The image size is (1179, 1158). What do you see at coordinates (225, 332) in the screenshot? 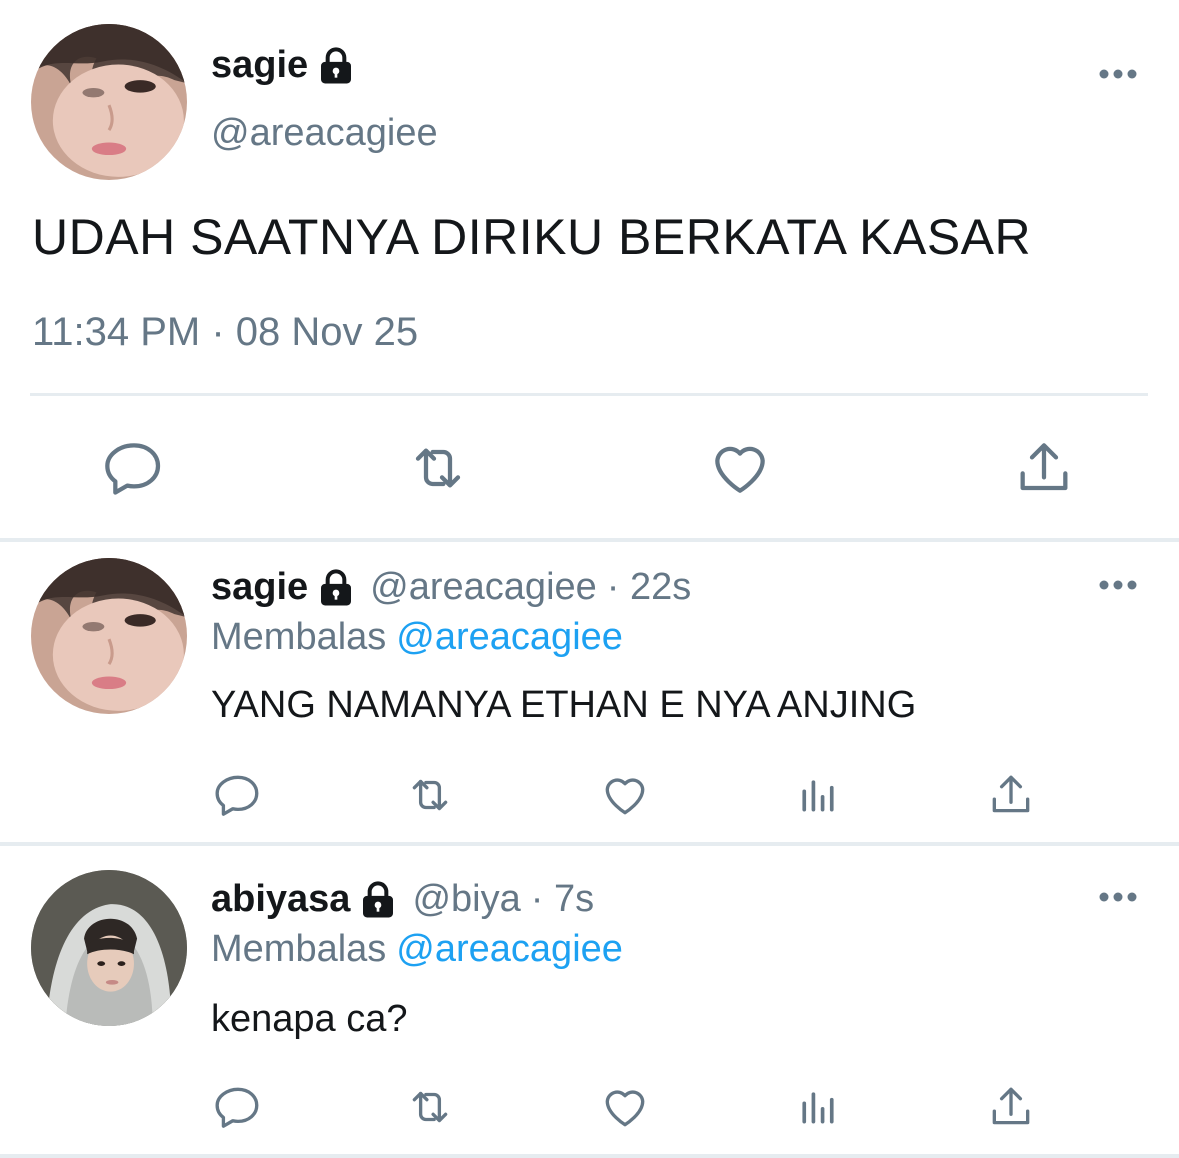
I see `tweet-timestamp: 11:34 PM · 08 Nov 25` at bounding box center [225, 332].